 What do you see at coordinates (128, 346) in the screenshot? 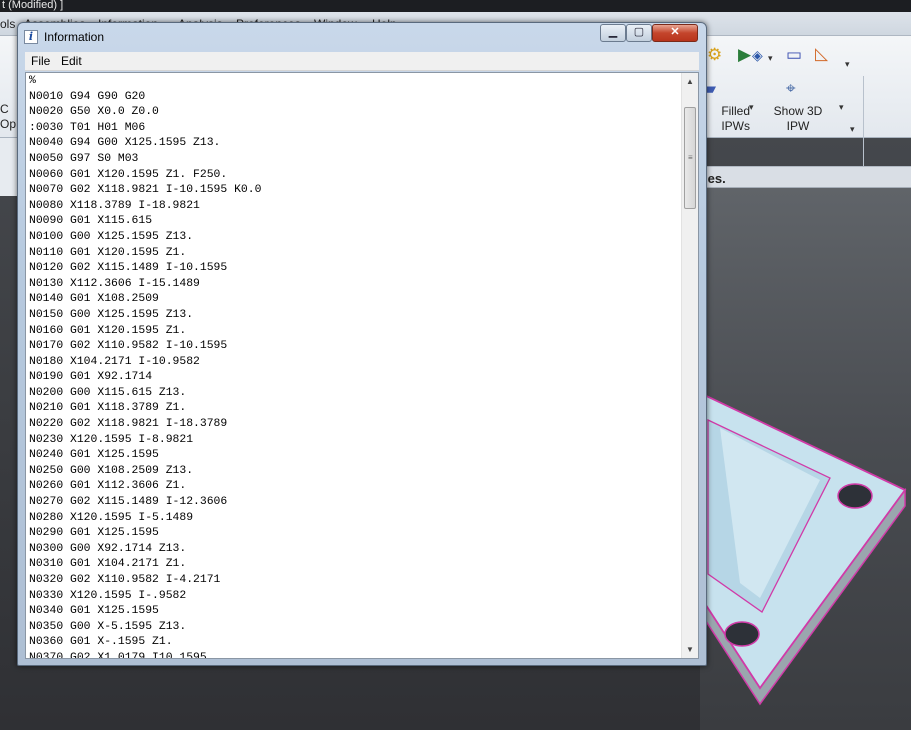
I see `code-line: N0170 G02 X110.9582 I-10.1595` at bounding box center [128, 346].